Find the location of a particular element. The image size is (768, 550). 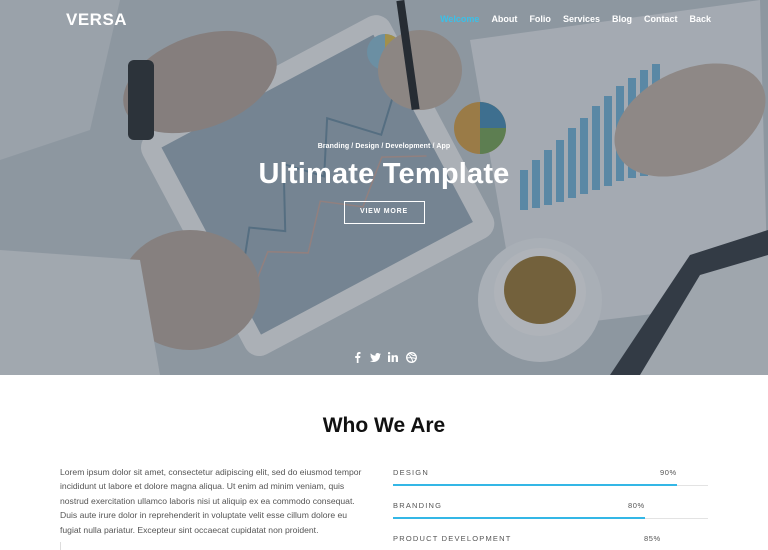

skill-branding: BRANDING 80% is located at coordinates (550, 515).